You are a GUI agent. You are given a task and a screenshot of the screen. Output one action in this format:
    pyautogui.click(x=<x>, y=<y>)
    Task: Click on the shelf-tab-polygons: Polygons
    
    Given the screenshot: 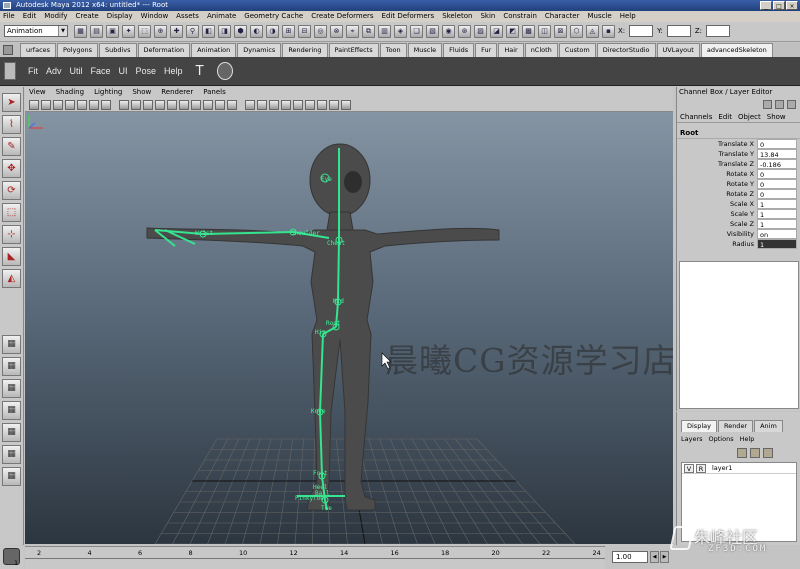 What is the action you would take?
    pyautogui.click(x=77, y=50)
    